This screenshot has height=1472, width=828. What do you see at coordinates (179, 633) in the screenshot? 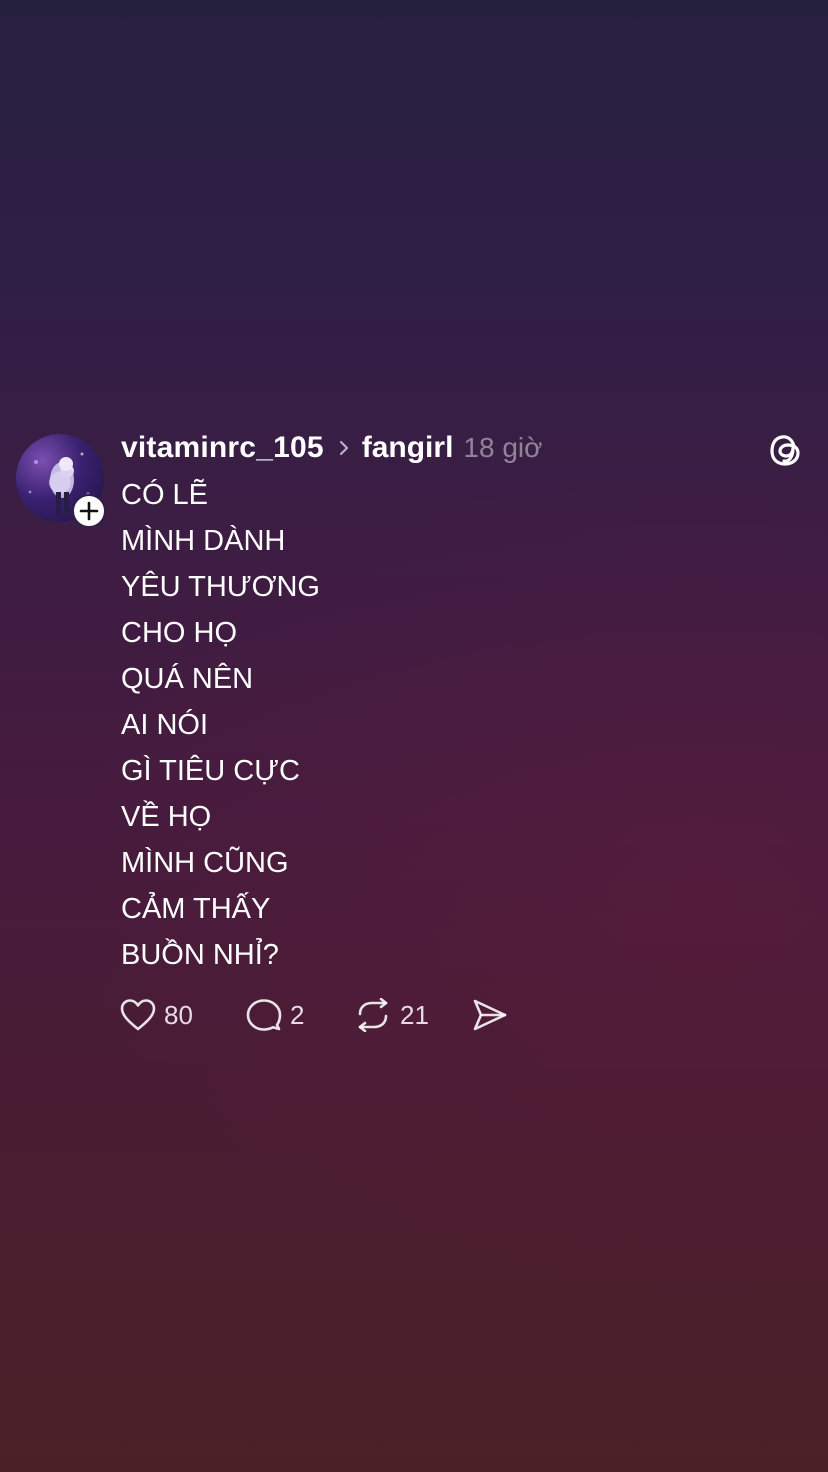
I see `post-text-line: CHO HỌ` at bounding box center [179, 633].